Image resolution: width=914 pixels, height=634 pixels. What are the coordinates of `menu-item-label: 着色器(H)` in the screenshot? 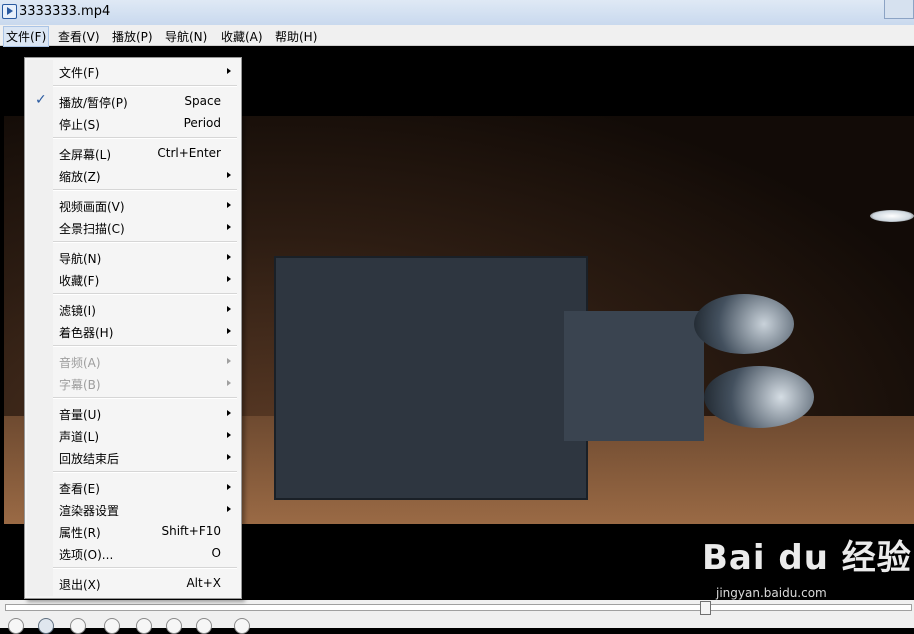 It's located at (86, 333).